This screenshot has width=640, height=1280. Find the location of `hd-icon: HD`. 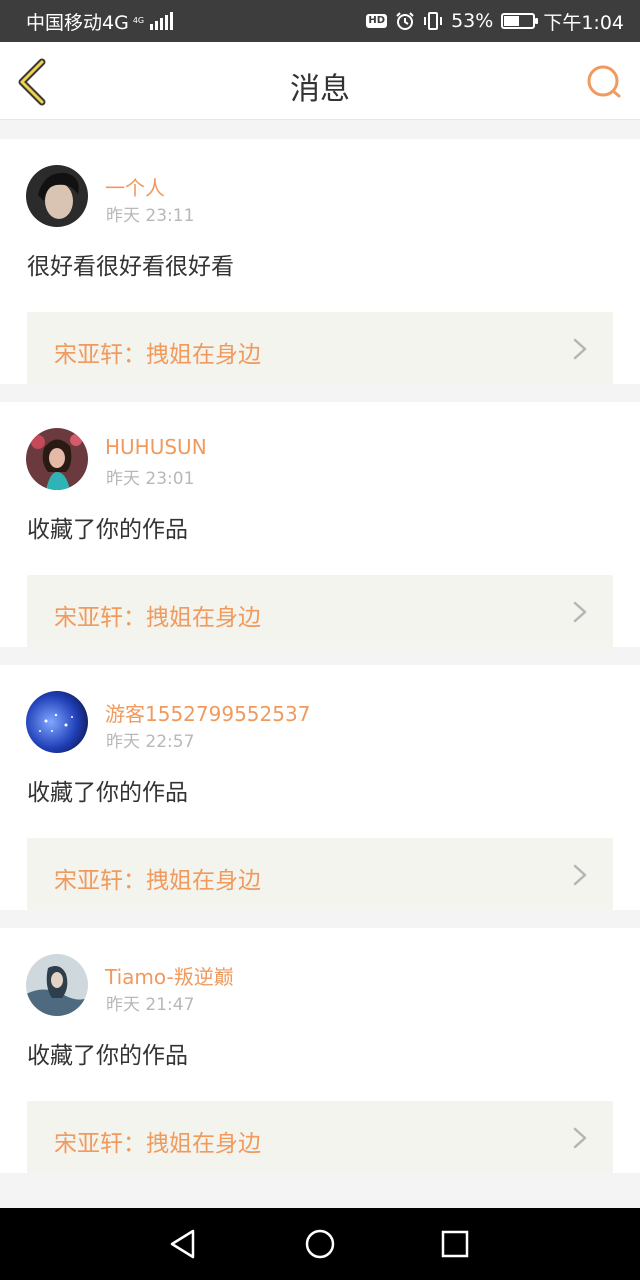

hd-icon: HD is located at coordinates (377, 21).